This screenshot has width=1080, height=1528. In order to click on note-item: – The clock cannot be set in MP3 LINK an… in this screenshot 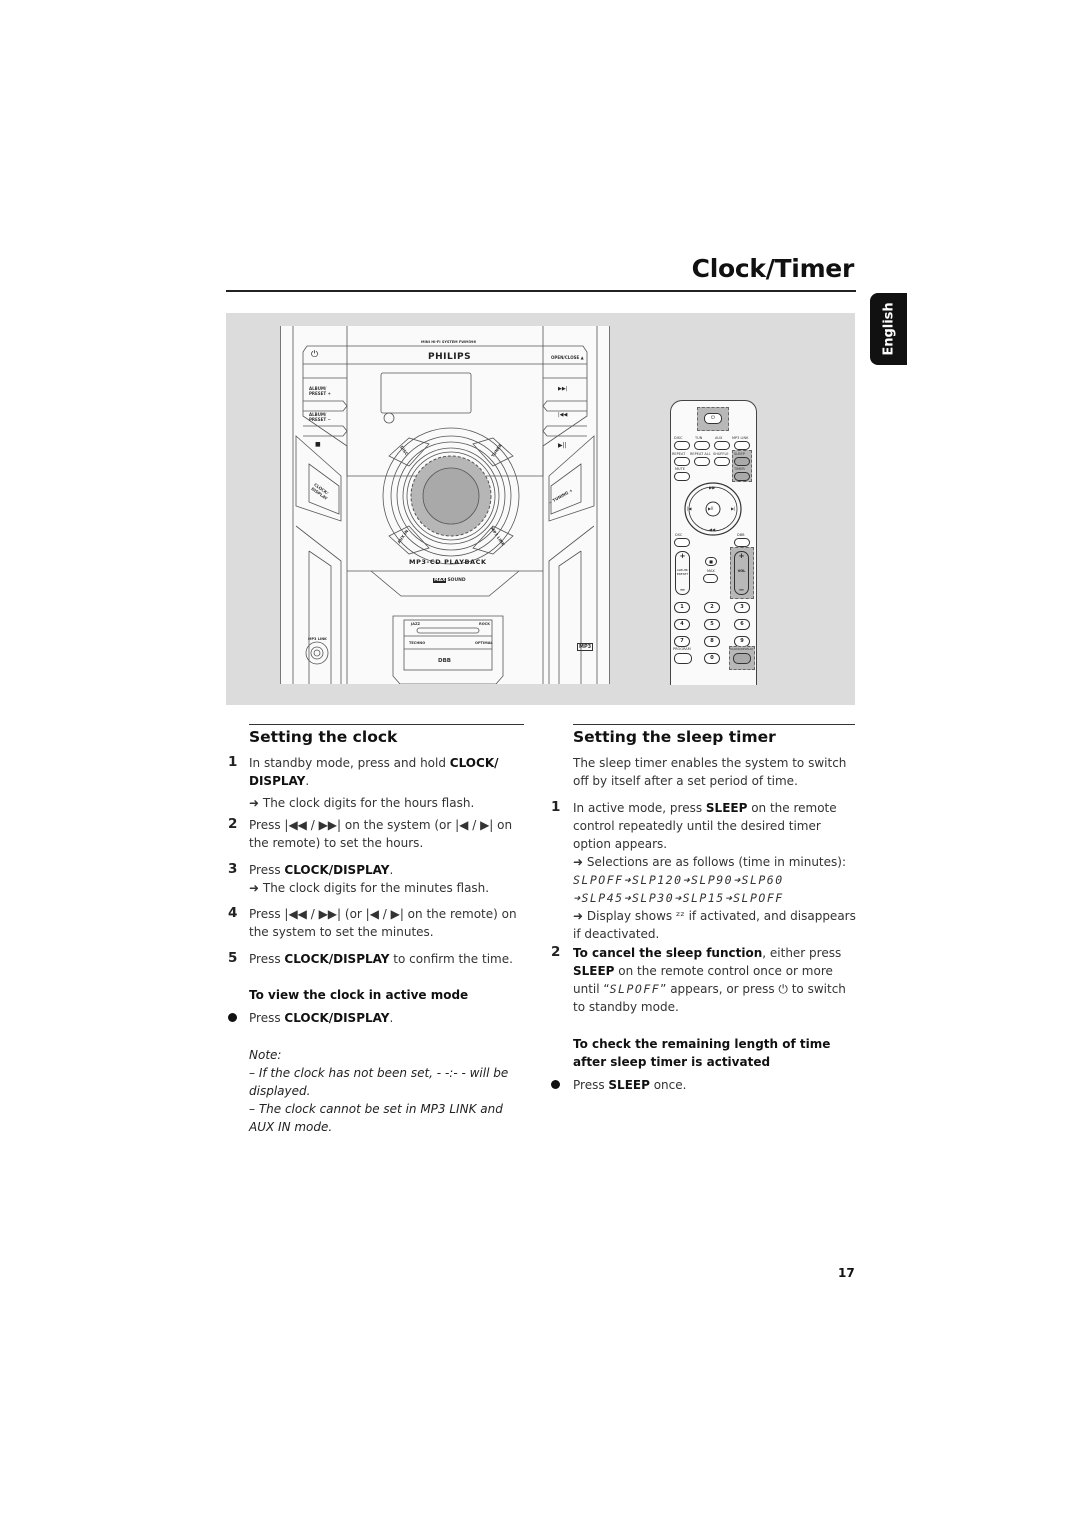, I will do `click(376, 1118)`.